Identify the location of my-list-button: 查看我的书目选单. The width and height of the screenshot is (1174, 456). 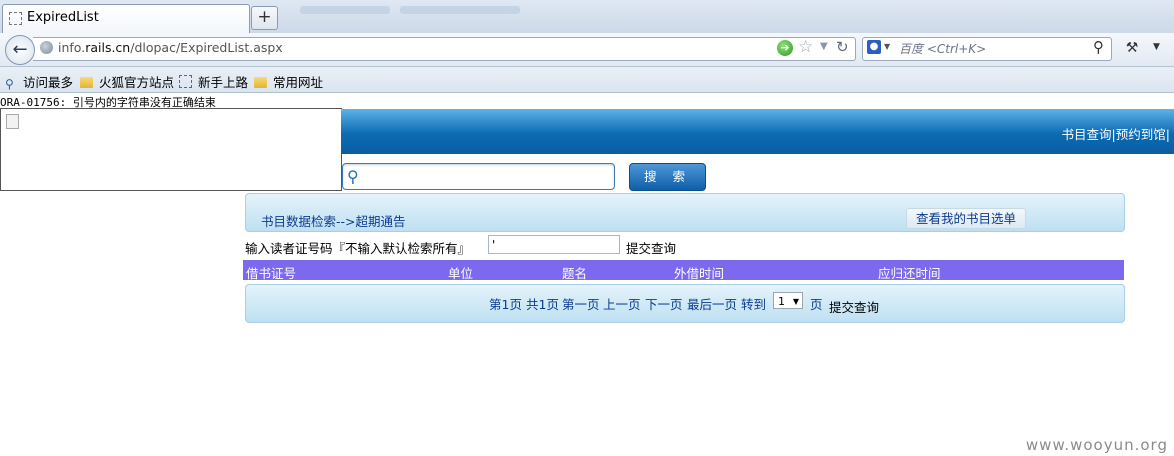
(966, 218).